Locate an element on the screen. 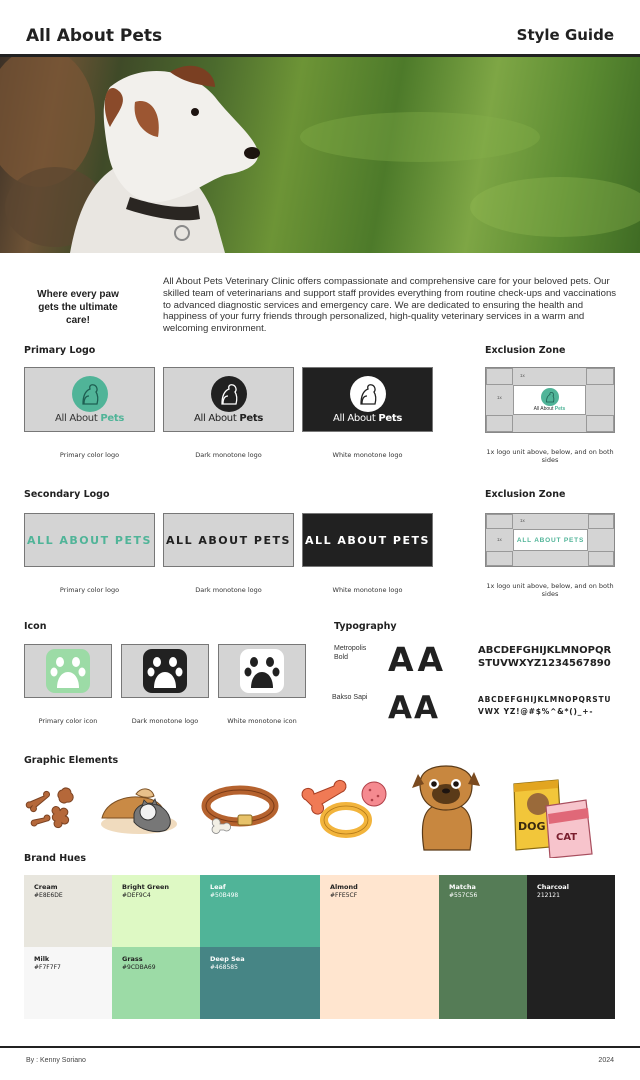  exclusion-zone-logo: All About Pets is located at coordinates (549, 400).